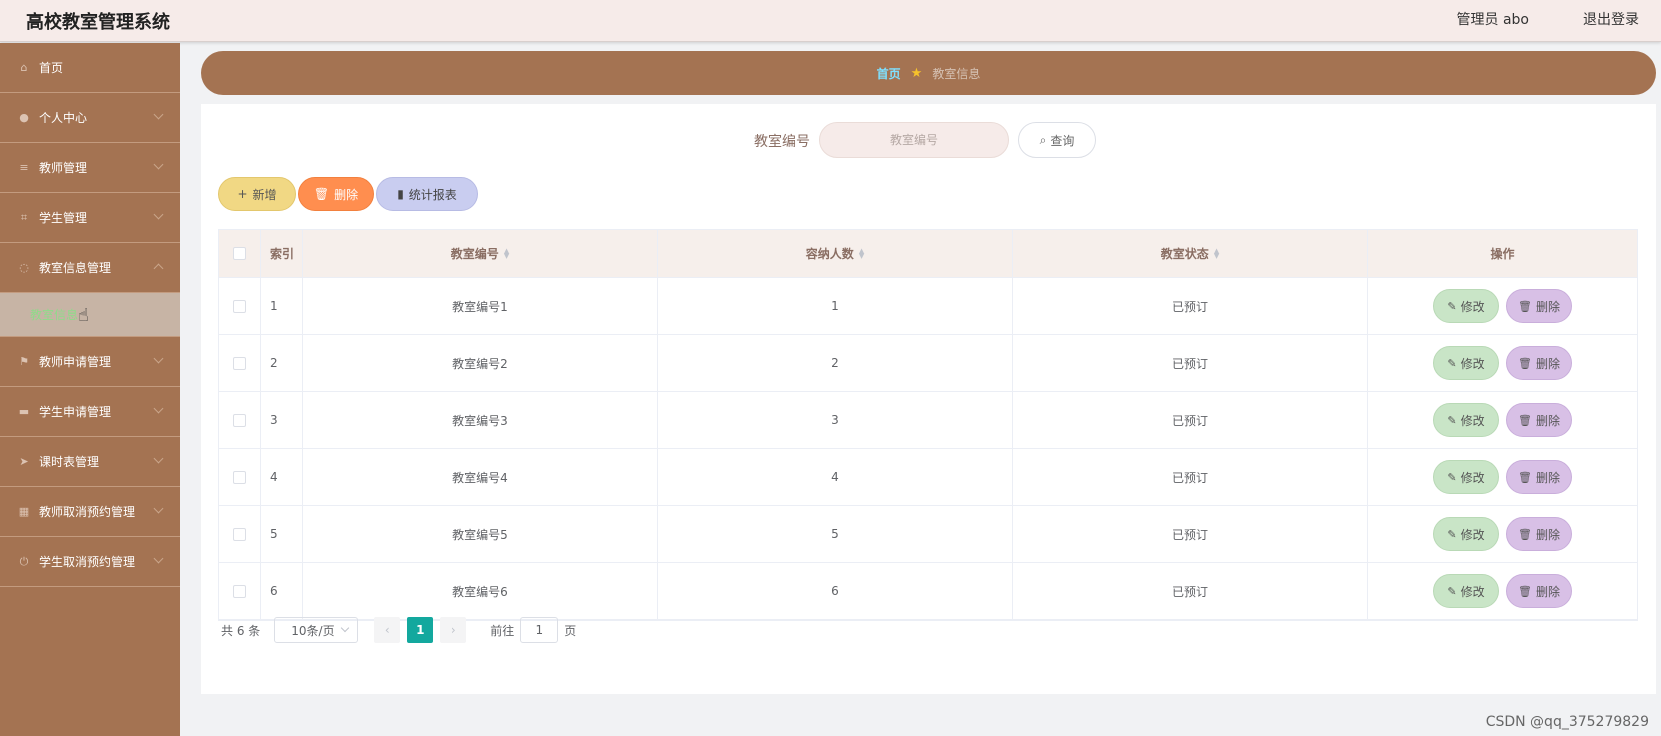 The image size is (1661, 736). Describe the element at coordinates (835, 534) in the screenshot. I see `row-capacity: 5` at that location.